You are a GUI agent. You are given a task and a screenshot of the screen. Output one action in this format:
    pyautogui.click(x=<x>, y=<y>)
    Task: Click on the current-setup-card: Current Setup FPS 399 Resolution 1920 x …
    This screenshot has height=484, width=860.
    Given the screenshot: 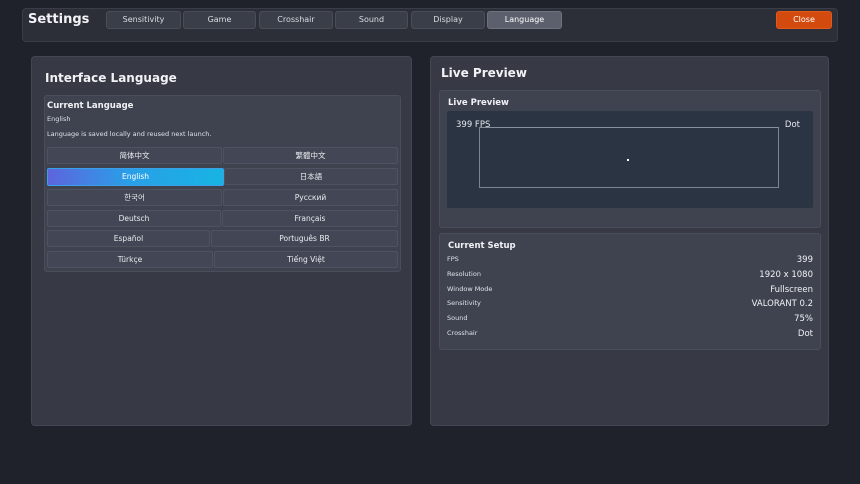 What is the action you would take?
    pyautogui.click(x=630, y=291)
    